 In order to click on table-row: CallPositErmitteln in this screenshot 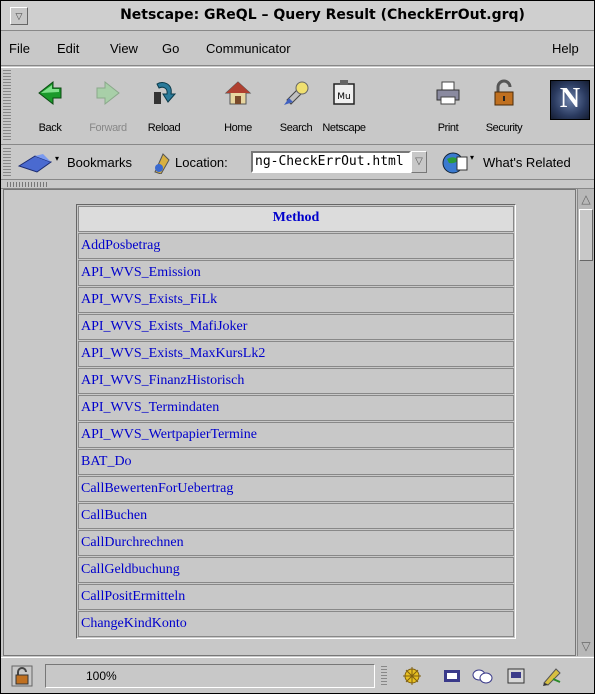, I will do `click(296, 597)`.